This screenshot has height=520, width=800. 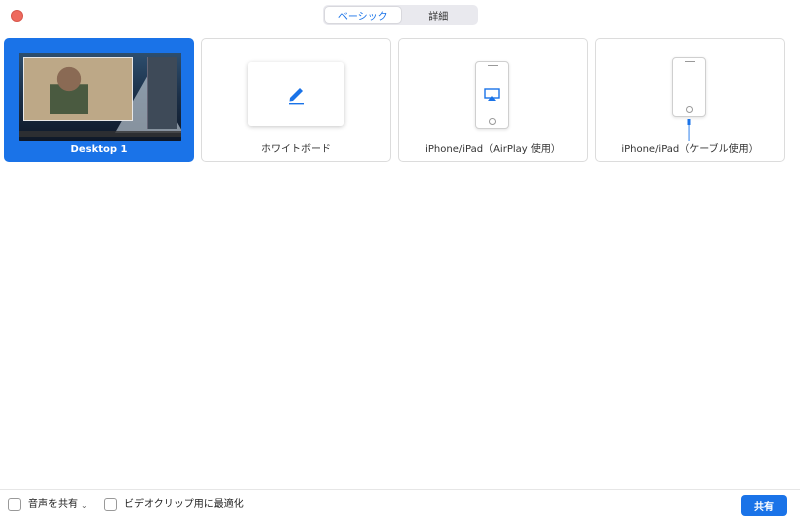 I want to click on source-card-whiteboard: ホワイトボード, so click(x=296, y=100).